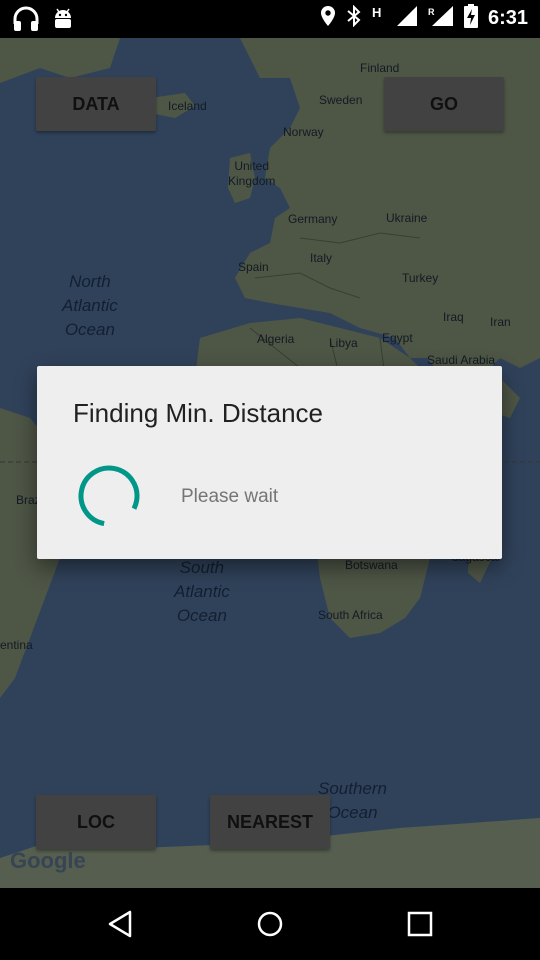  I want to click on dialog-message: Please wait, so click(230, 496).